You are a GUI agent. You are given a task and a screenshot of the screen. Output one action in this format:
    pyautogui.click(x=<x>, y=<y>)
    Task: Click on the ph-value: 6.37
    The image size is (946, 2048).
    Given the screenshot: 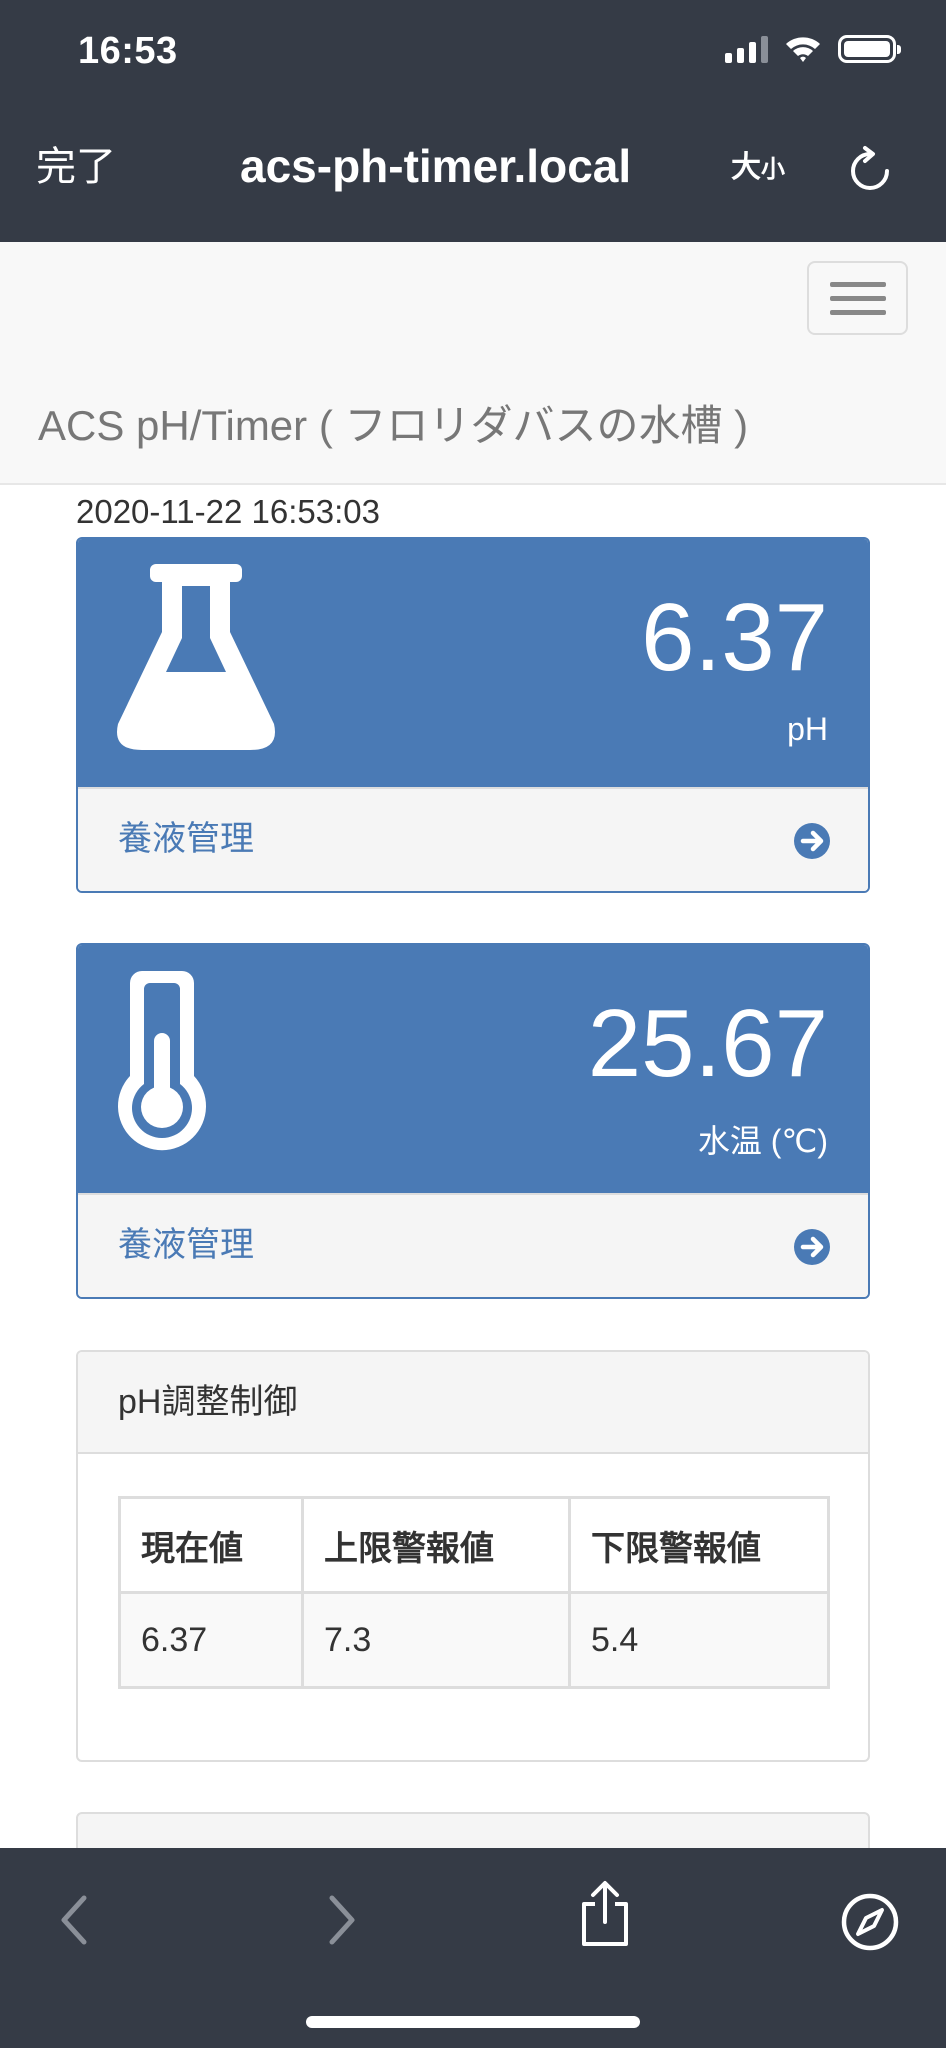 What is the action you would take?
    pyautogui.click(x=734, y=637)
    